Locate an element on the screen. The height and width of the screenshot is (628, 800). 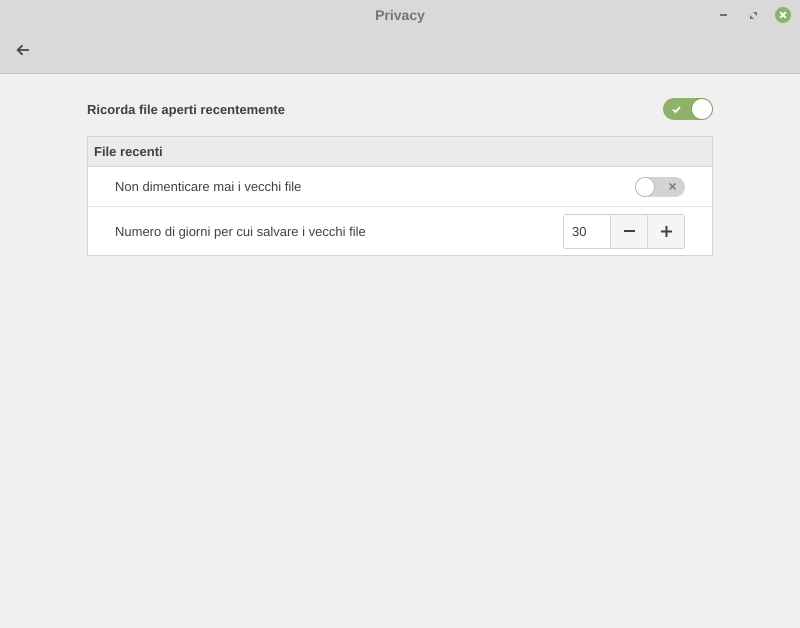
check-icon is located at coordinates (676, 109).